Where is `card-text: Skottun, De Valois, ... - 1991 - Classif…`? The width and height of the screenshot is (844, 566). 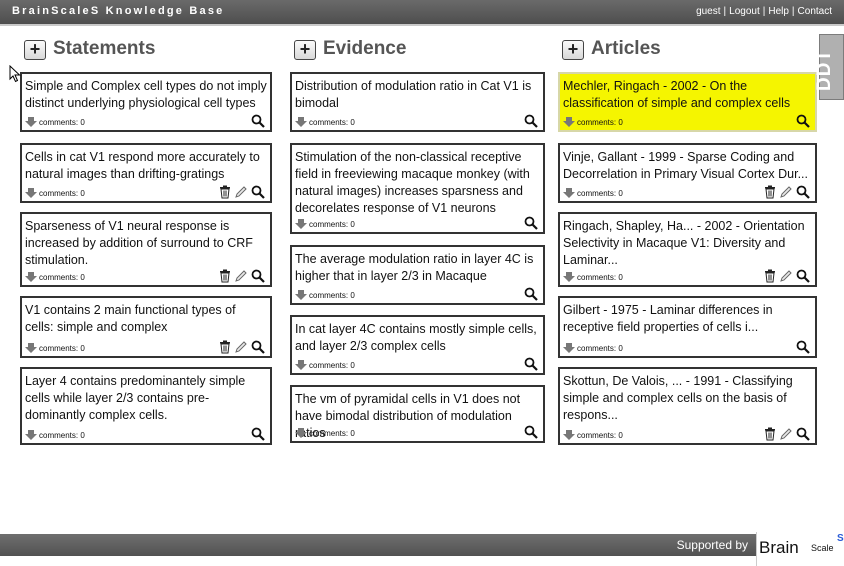
card-text: Skottun, De Valois, ... - 1991 - Classif… is located at coordinates (687, 398).